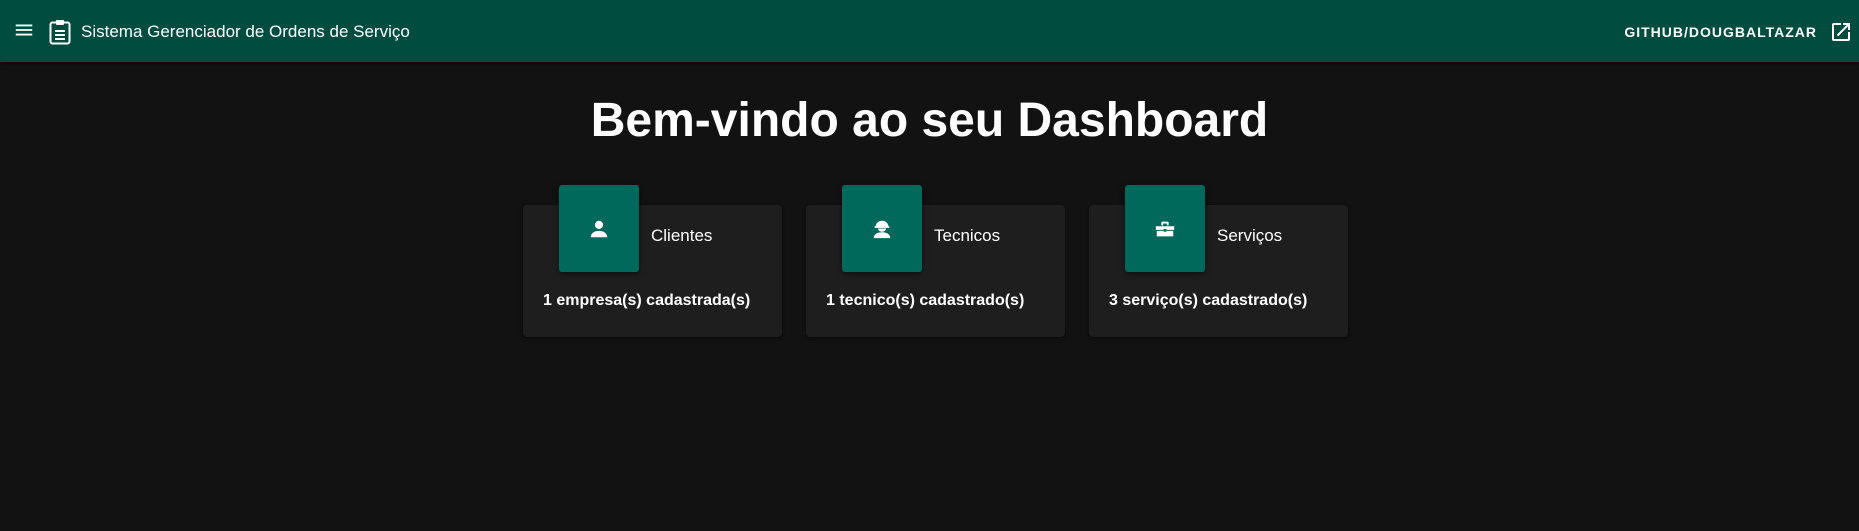 The image size is (1859, 531). I want to click on card-clientes: Clientes 1 empresa(s) cadastrada(s), so click(652, 261).